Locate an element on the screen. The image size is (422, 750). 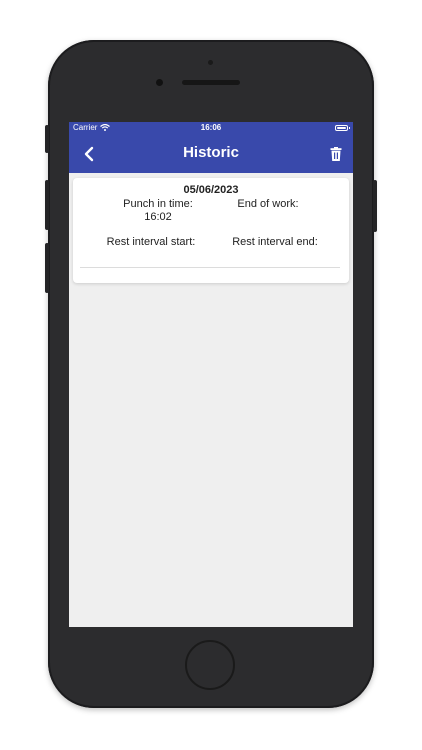
trash-icon is located at coordinates (336, 154).